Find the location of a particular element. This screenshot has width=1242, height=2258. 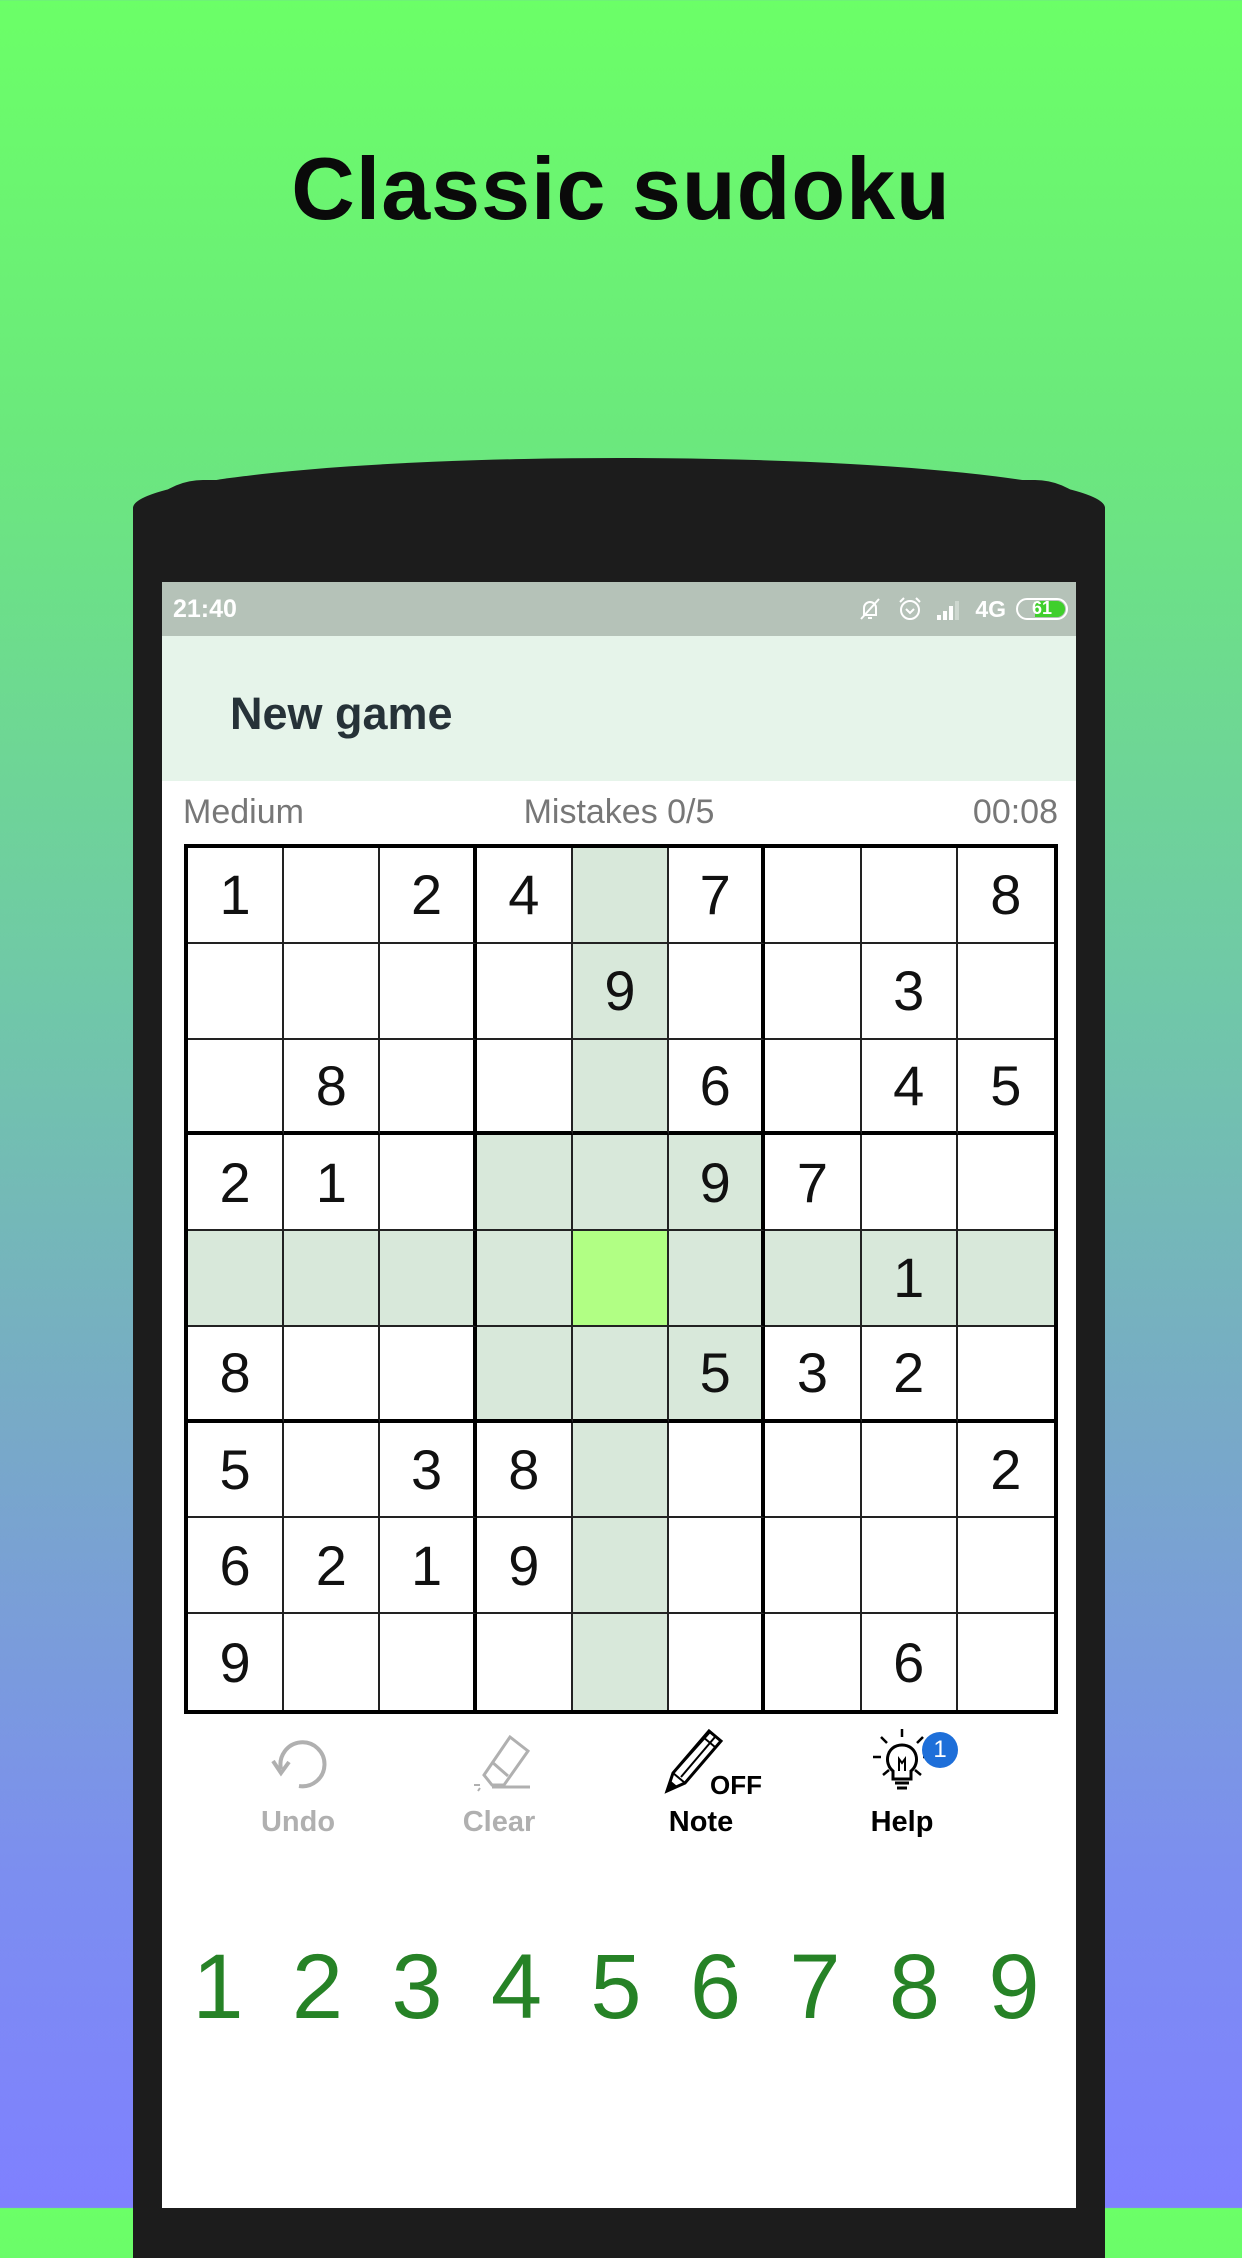

undo-button: Undo is located at coordinates (298, 1784).